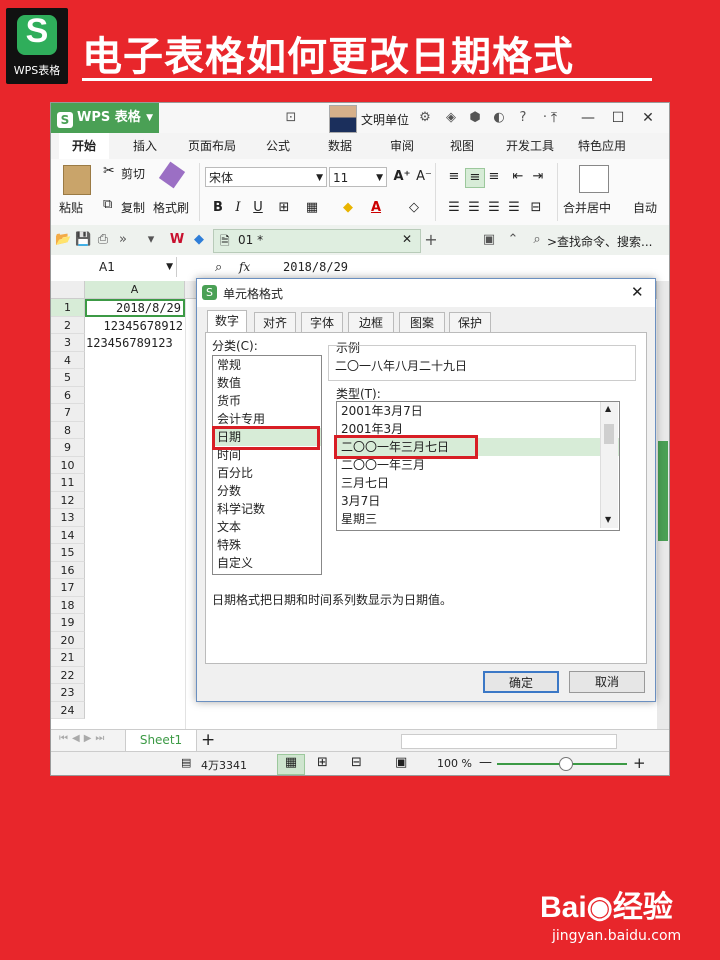 The image size is (720, 960). What do you see at coordinates (470, 322) in the screenshot?
I see `tab-protection: 保护` at bounding box center [470, 322].